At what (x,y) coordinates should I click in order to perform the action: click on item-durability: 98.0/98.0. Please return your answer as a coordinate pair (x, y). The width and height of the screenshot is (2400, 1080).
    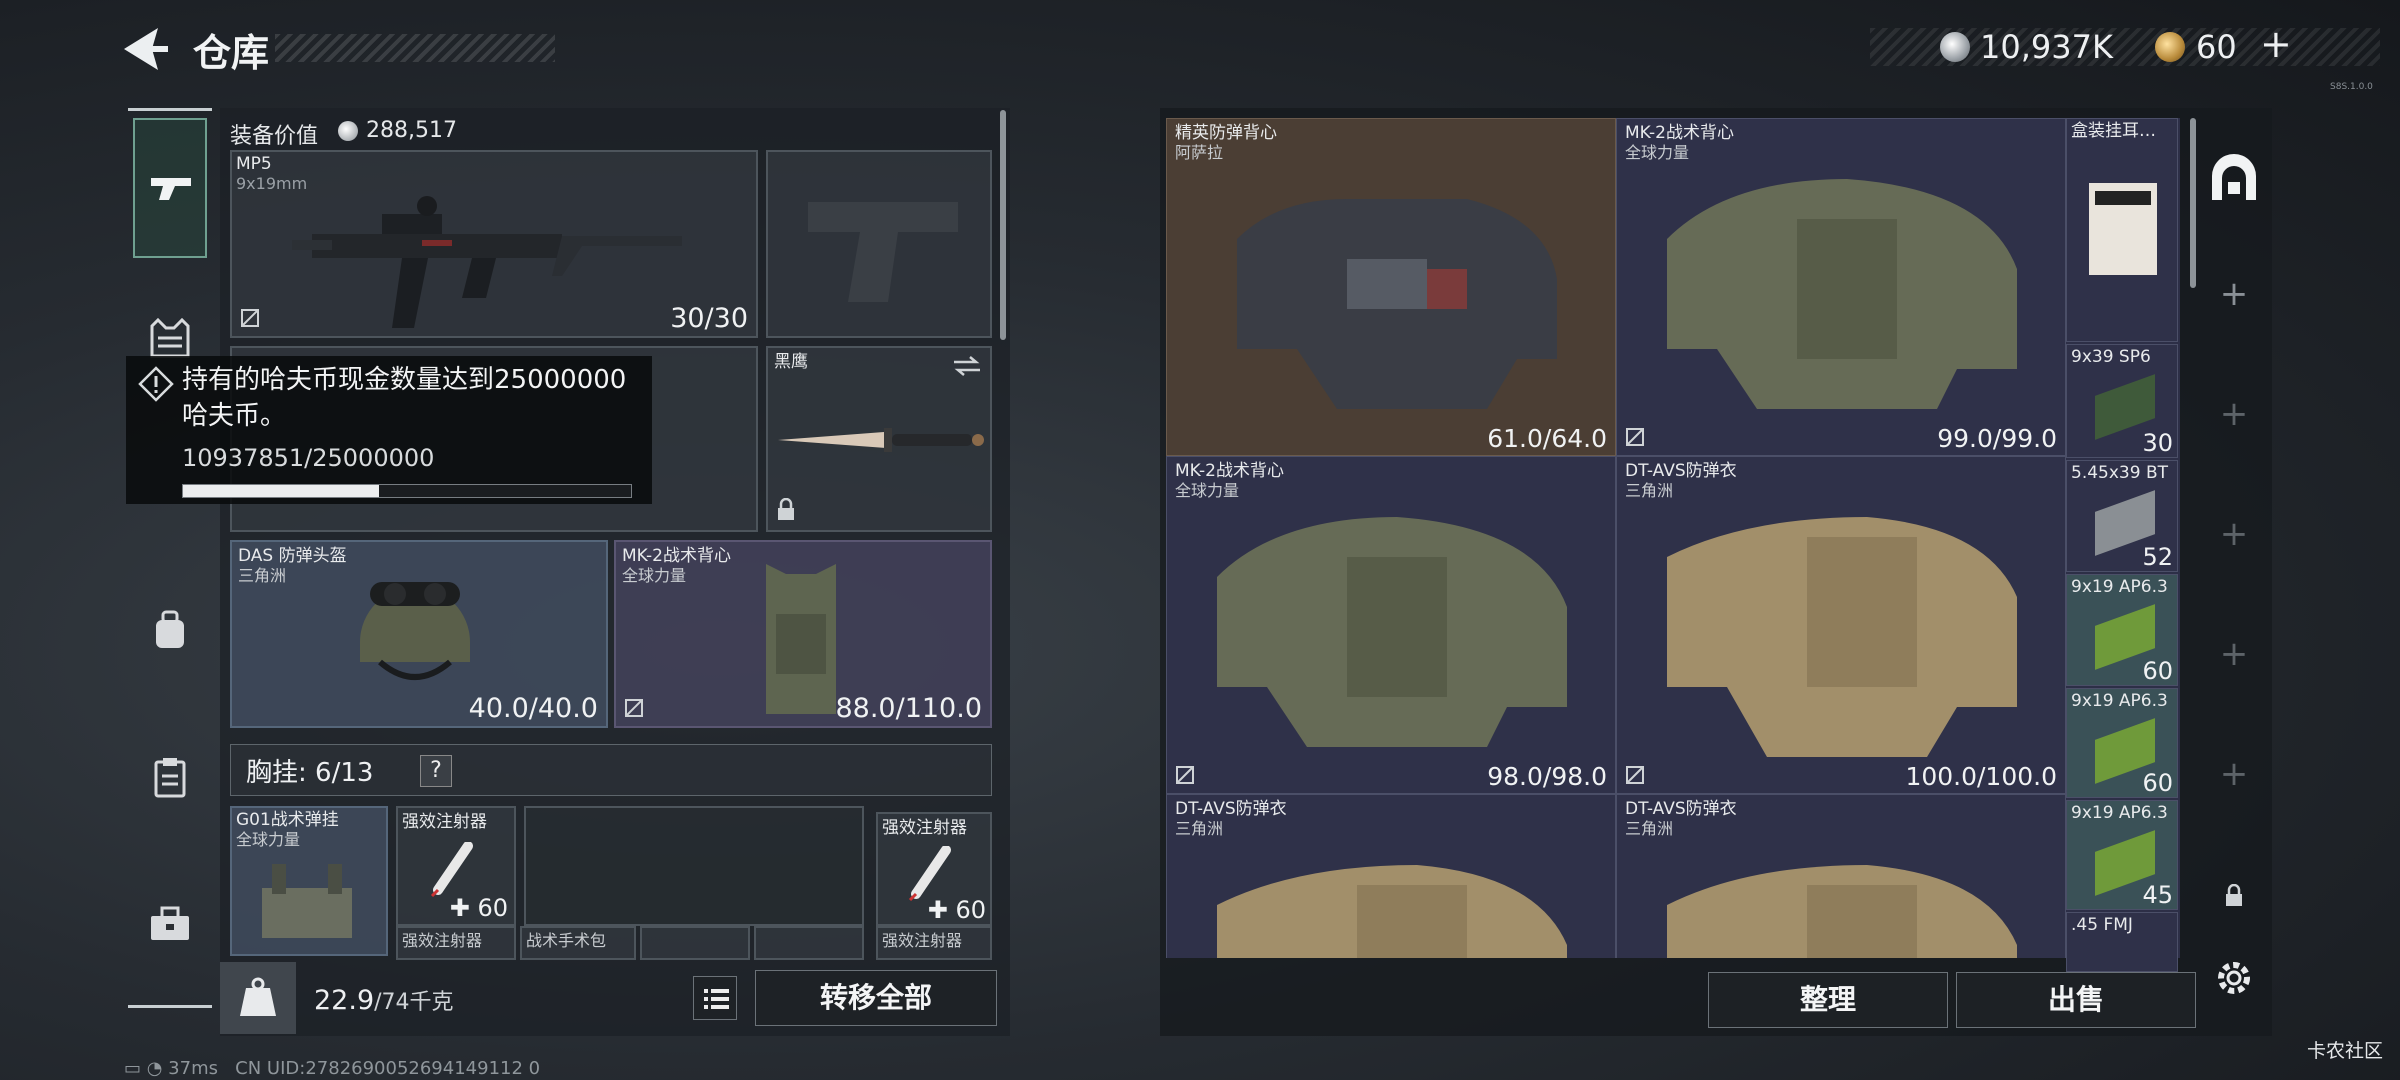
    Looking at the image, I should click on (1547, 776).